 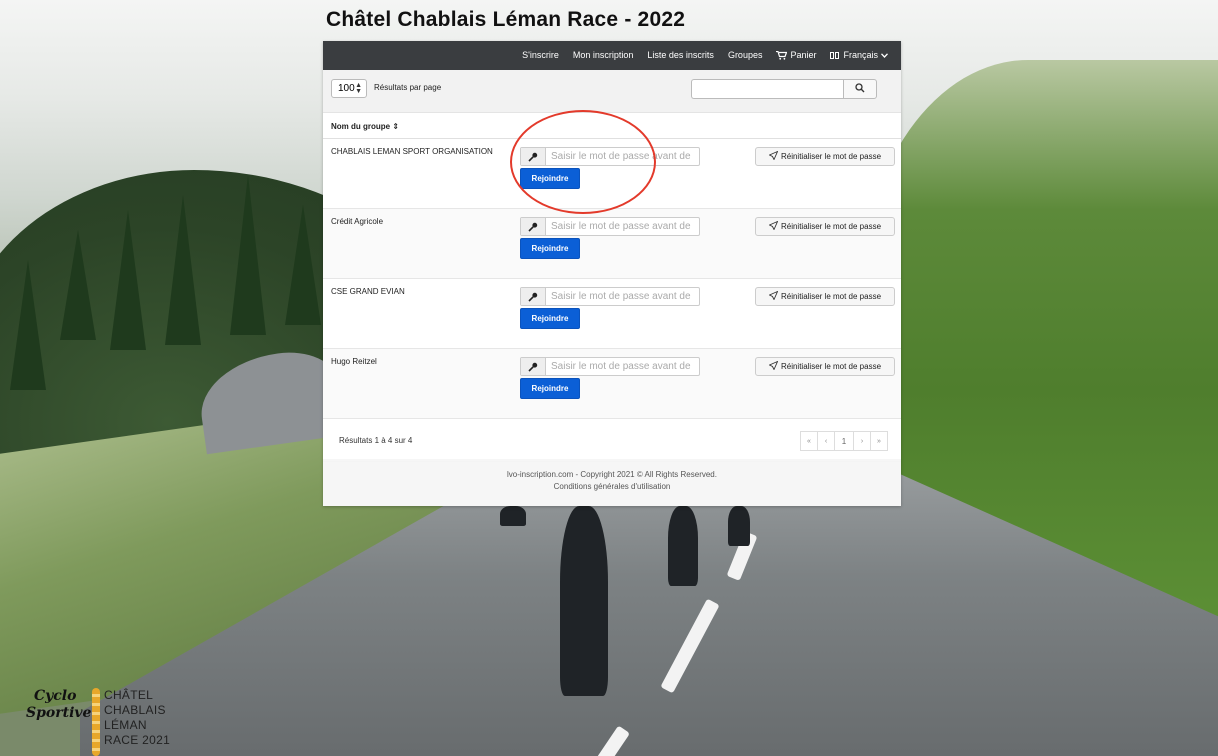 I want to click on nav-item-groupes: Groupes, so click(x=745, y=55).